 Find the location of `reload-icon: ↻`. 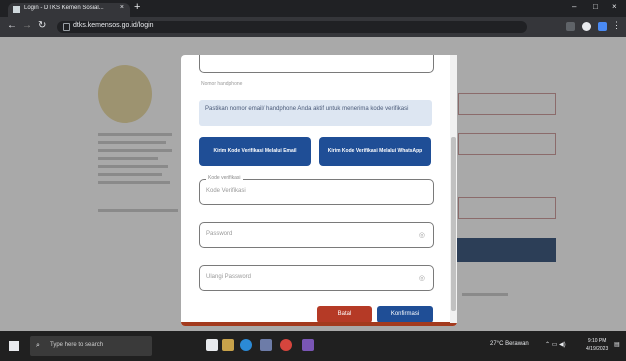

reload-icon: ↻ is located at coordinates (42, 25).